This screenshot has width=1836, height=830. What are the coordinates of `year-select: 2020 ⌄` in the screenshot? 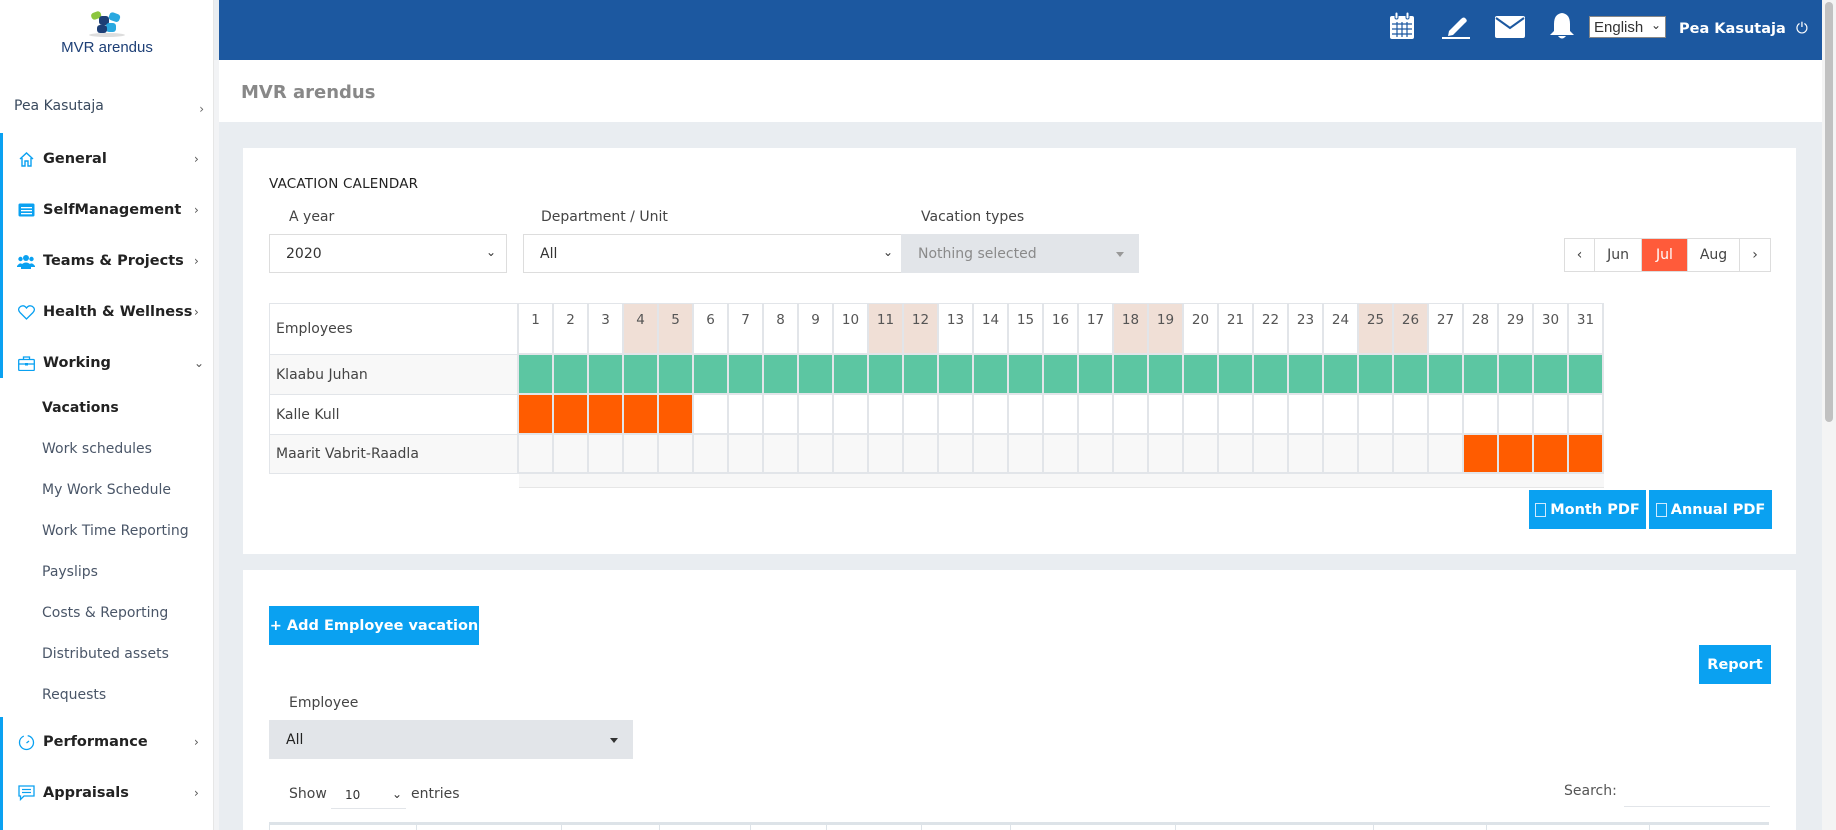 It's located at (388, 253).